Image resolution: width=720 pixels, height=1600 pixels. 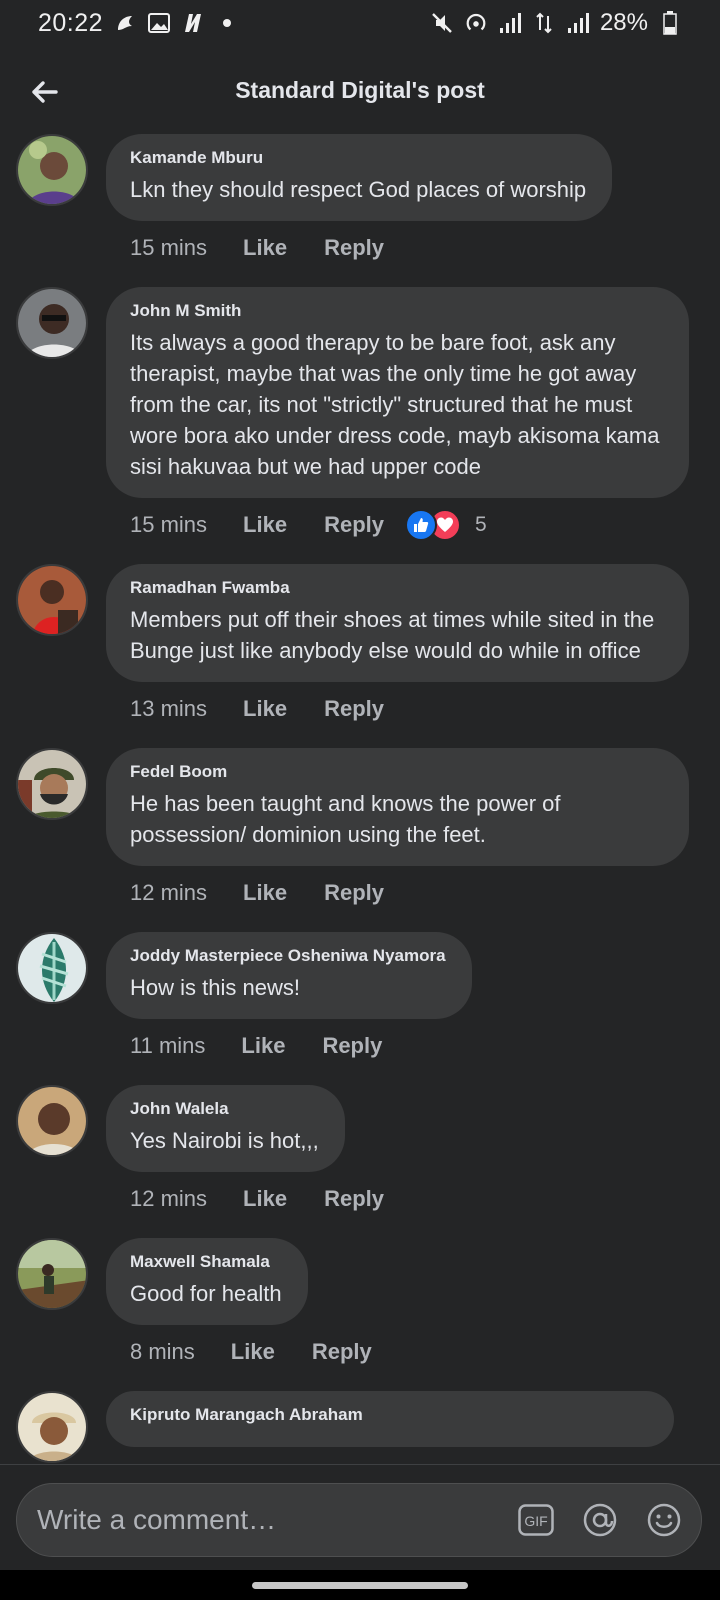 I want to click on comment-meta: 12 mins Like Reply, so click(x=403, y=893).